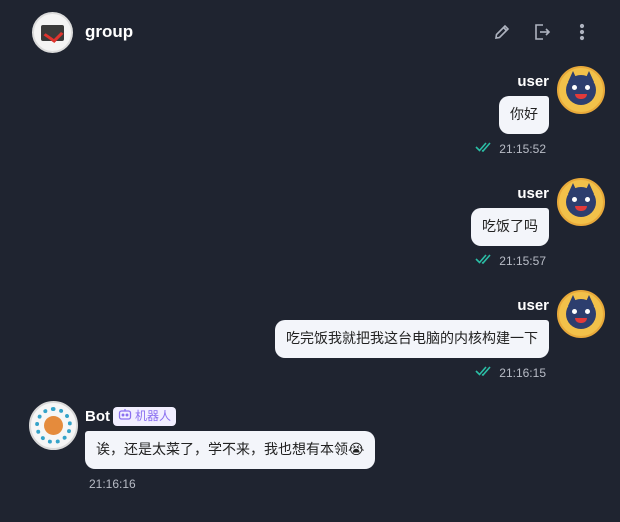 The height and width of the screenshot is (522, 620). I want to click on more-icon, so click(582, 32).